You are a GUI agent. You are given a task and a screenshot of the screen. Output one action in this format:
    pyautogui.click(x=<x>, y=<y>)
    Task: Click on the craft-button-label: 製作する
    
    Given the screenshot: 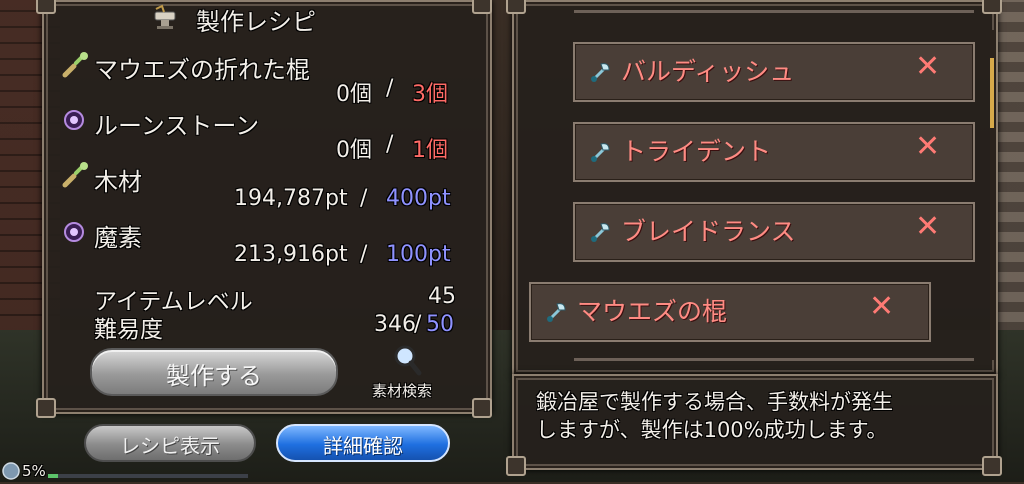 What is the action you would take?
    pyautogui.click(x=214, y=376)
    